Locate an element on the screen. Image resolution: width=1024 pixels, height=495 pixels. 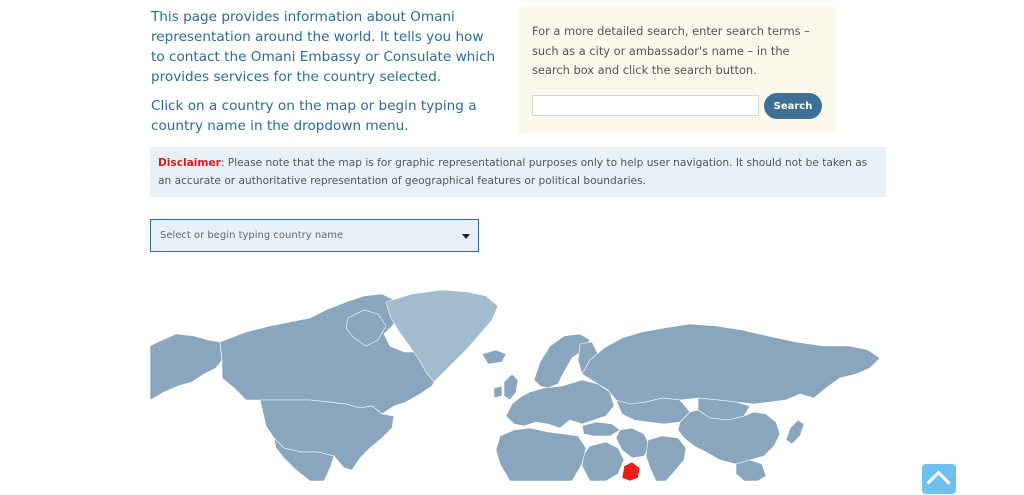
map-country-alaska is located at coordinates (186, 367).